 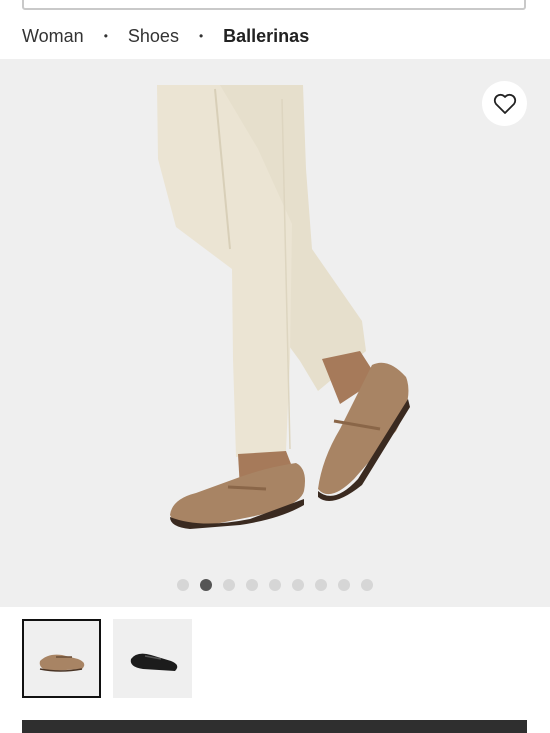 I want to click on heart-icon, so click(x=504, y=103).